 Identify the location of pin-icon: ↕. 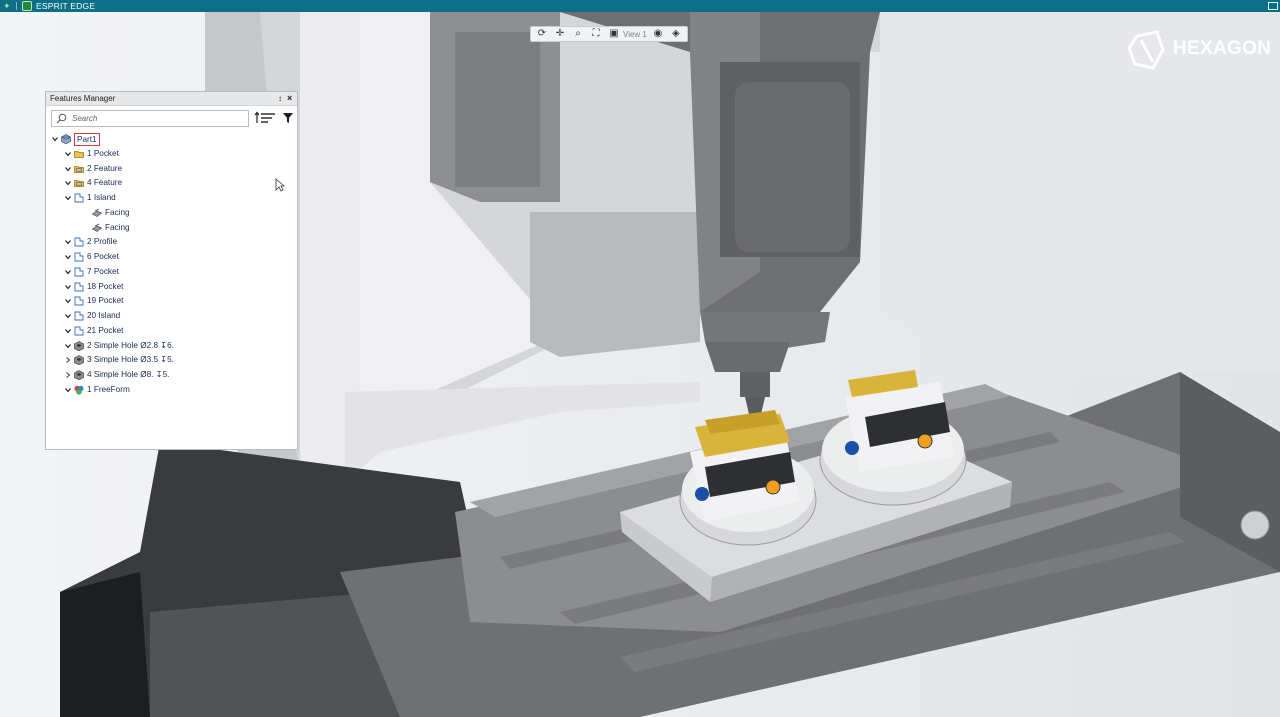
(280, 98).